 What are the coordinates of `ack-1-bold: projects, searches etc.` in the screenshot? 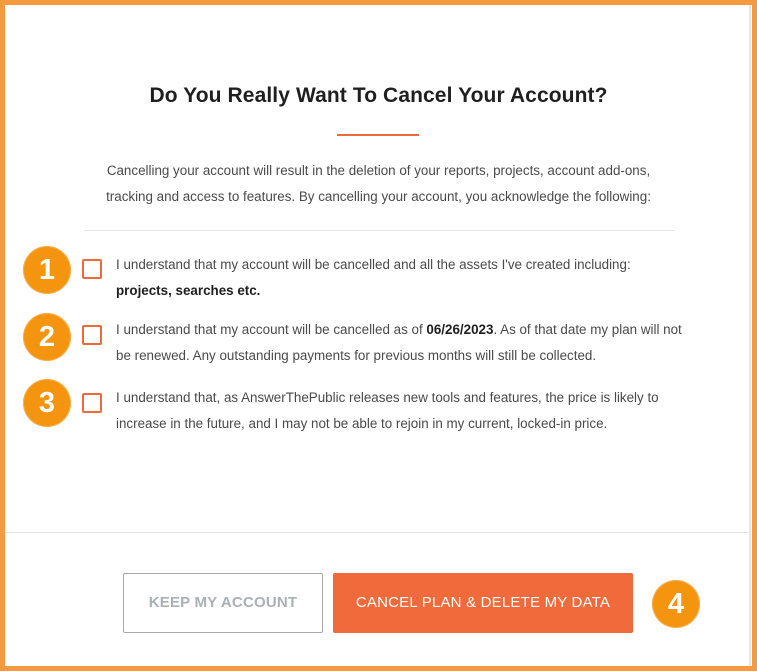 It's located at (188, 290).